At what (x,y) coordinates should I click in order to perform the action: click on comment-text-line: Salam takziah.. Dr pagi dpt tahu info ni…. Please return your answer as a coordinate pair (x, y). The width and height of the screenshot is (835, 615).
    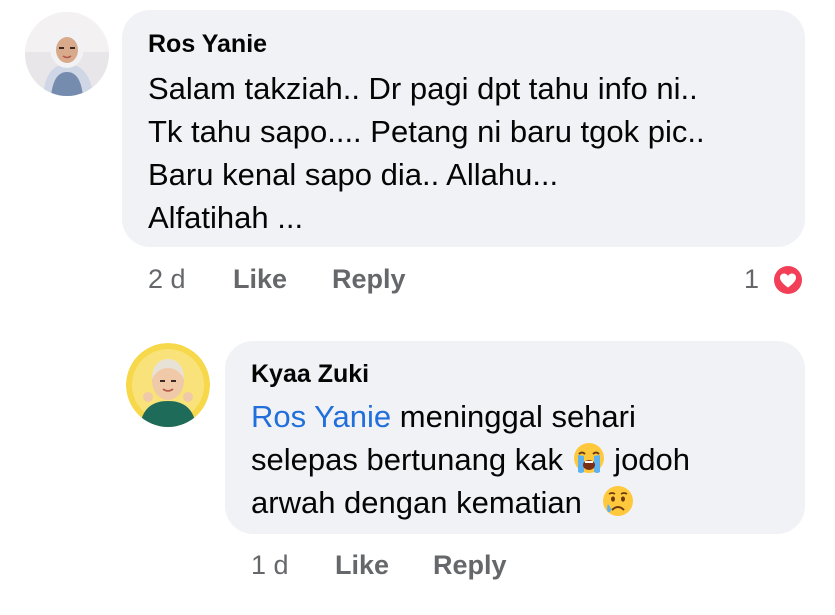
    Looking at the image, I should click on (423, 88).